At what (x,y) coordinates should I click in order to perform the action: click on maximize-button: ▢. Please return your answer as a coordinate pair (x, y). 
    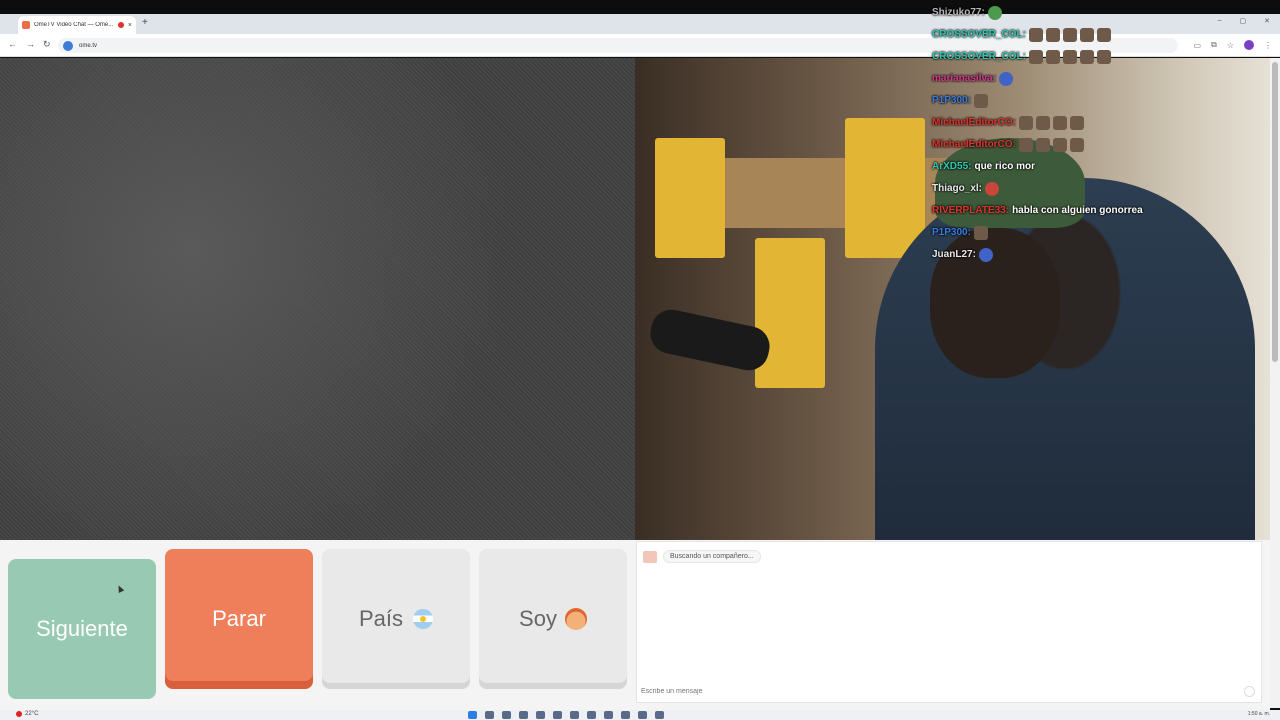
    Looking at the image, I should click on (1243, 21).